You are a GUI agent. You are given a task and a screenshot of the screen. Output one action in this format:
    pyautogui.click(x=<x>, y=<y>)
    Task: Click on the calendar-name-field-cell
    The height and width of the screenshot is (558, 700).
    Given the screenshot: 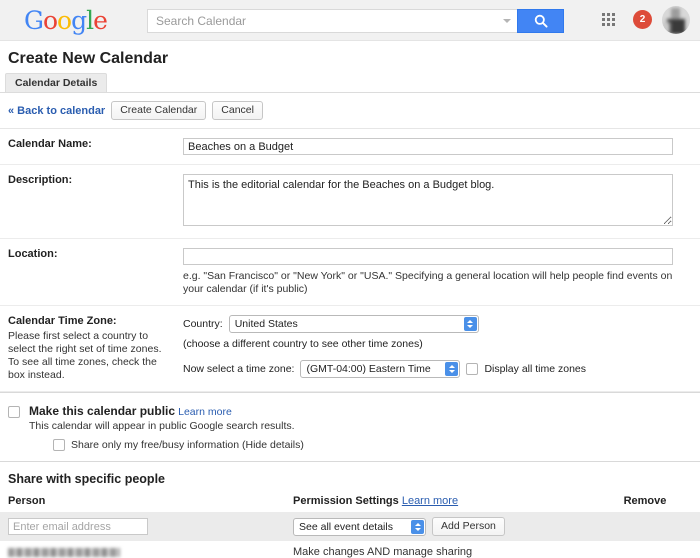 What is the action you would take?
    pyautogui.click(x=437, y=147)
    